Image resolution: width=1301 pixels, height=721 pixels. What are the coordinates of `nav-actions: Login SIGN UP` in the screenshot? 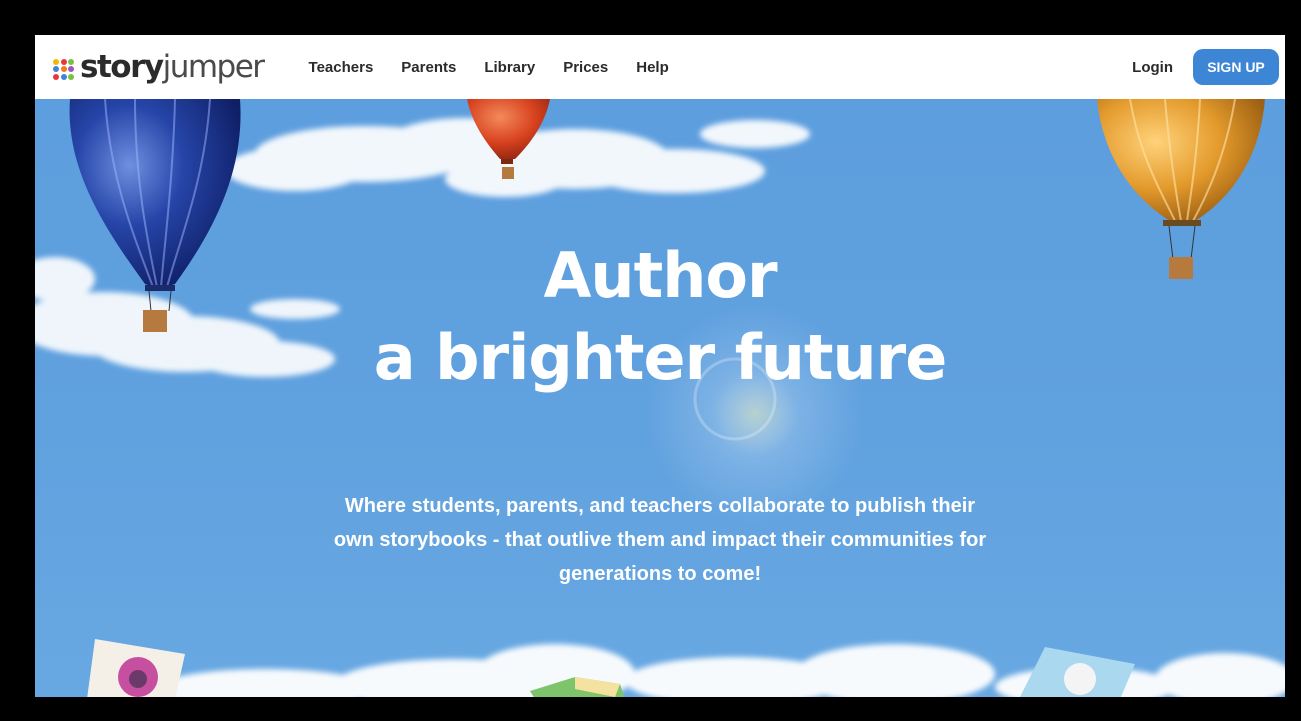 It's located at (1205, 67).